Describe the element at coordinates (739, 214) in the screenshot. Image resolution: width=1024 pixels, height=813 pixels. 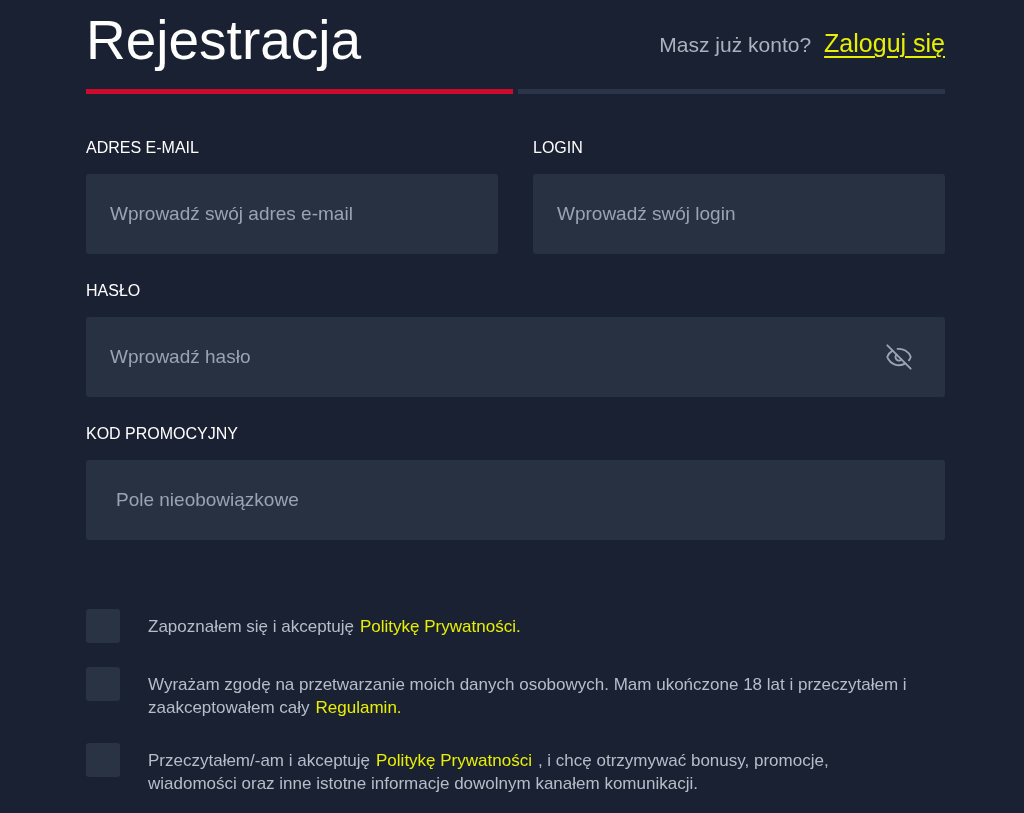
I see `input-field: Wprowadź swój login` at that location.